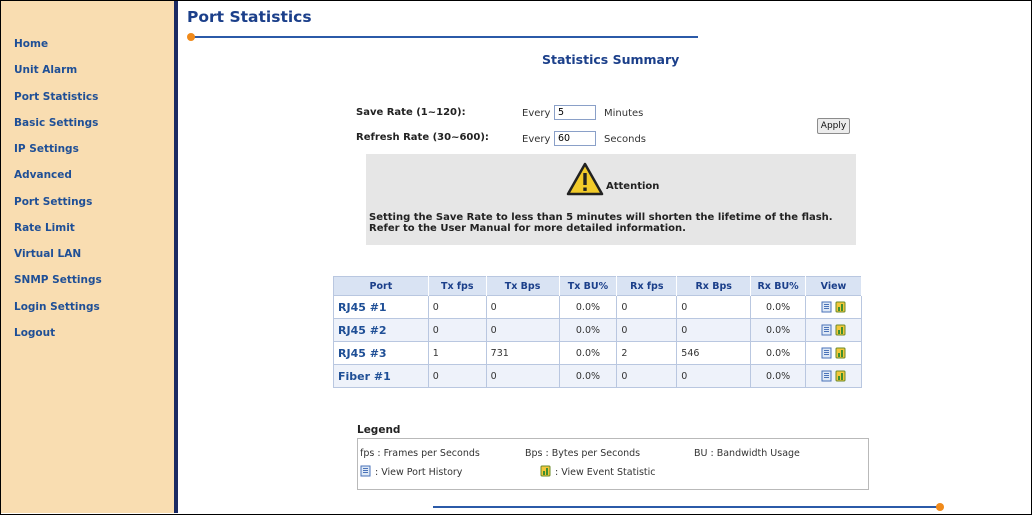  I want to click on table-row: RJ45 #1 0 0 0.0% 0 0 0.0%, so click(597, 307).